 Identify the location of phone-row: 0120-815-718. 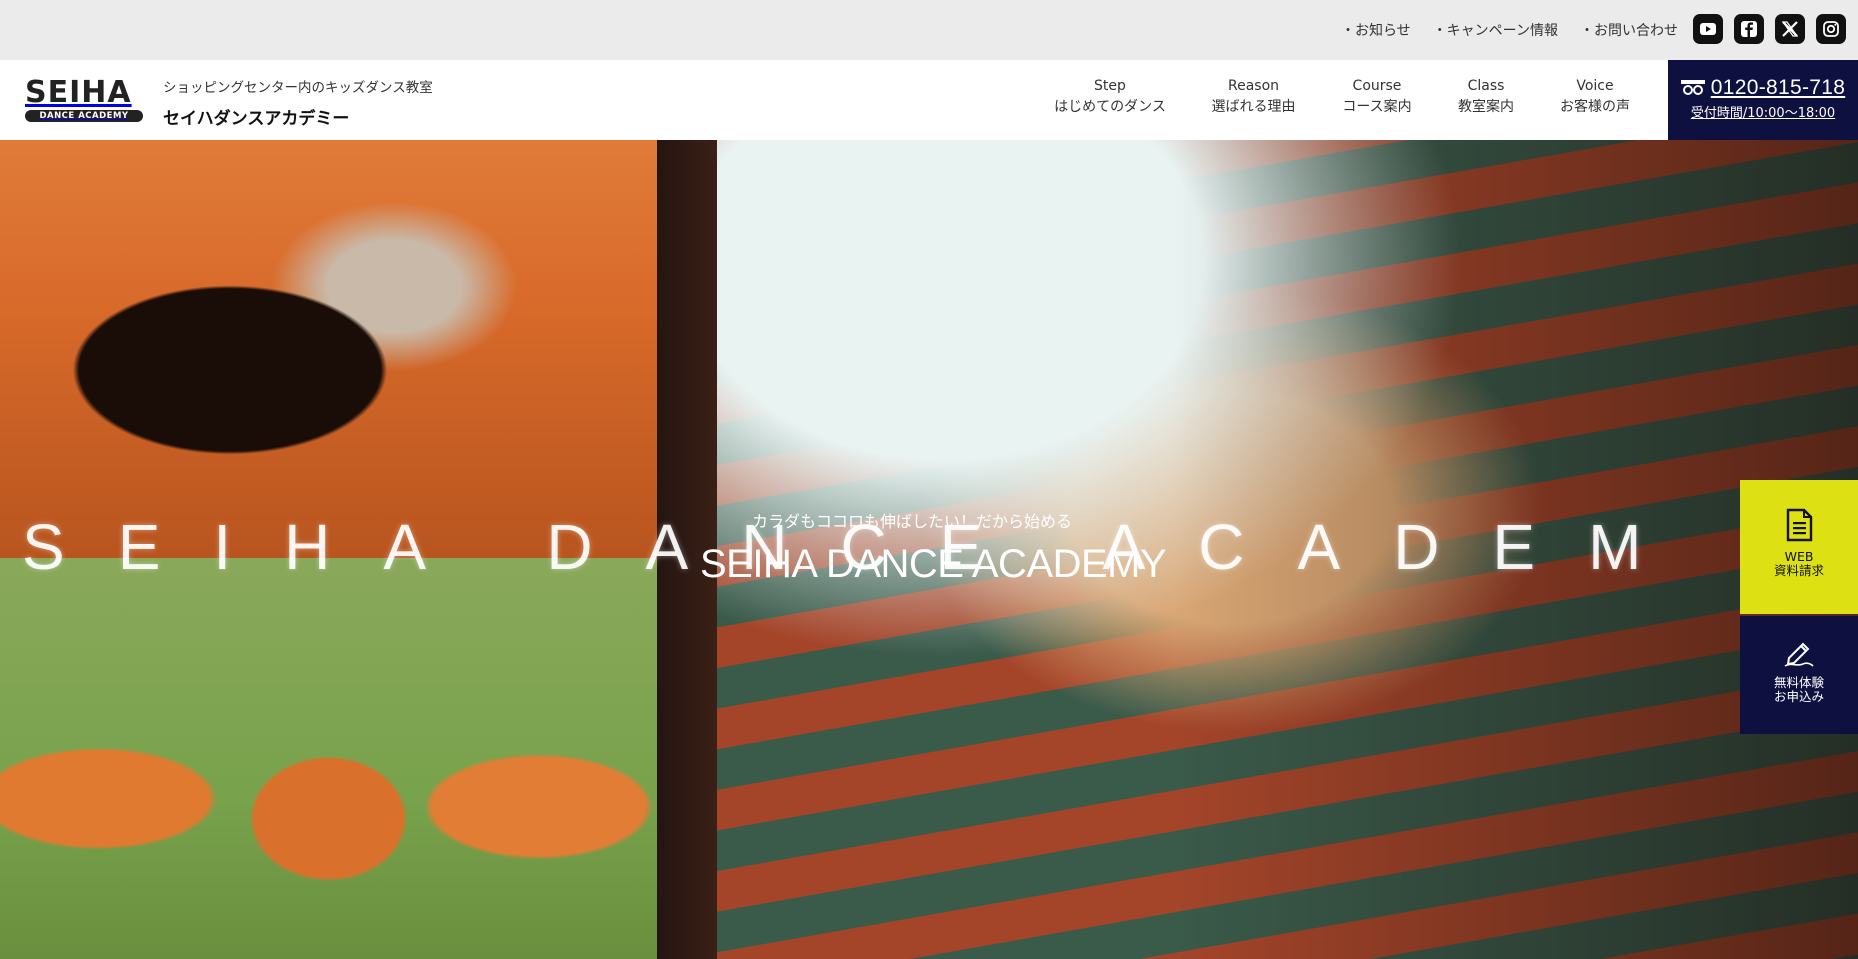
(1763, 88).